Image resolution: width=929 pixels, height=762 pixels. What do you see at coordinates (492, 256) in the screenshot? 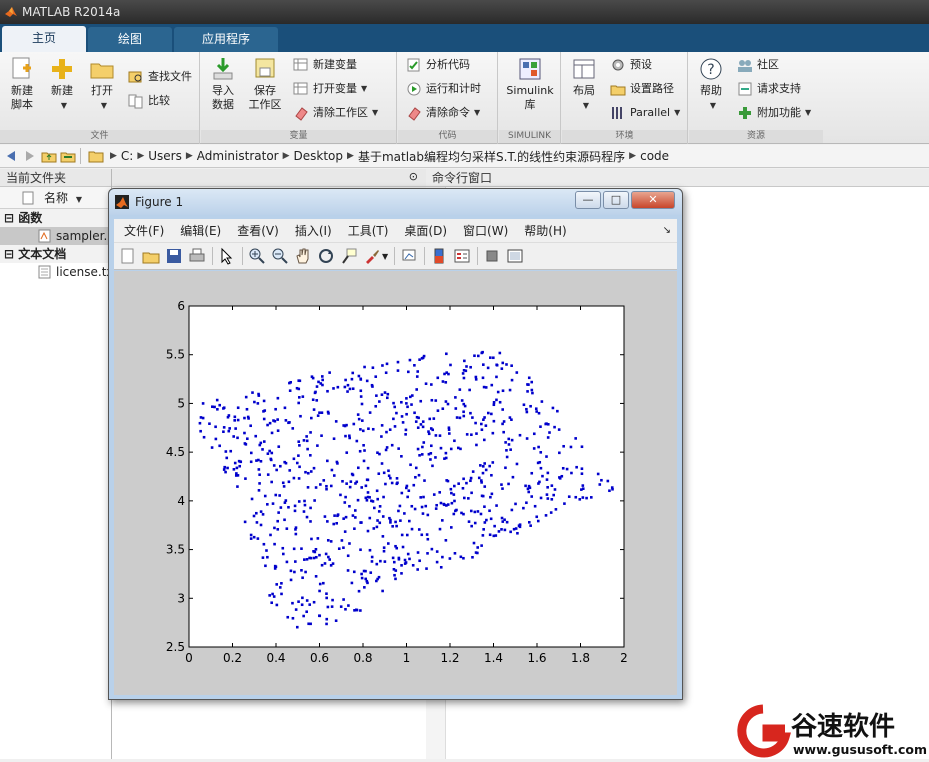
I see `hide-plot-tools-icon` at bounding box center [492, 256].